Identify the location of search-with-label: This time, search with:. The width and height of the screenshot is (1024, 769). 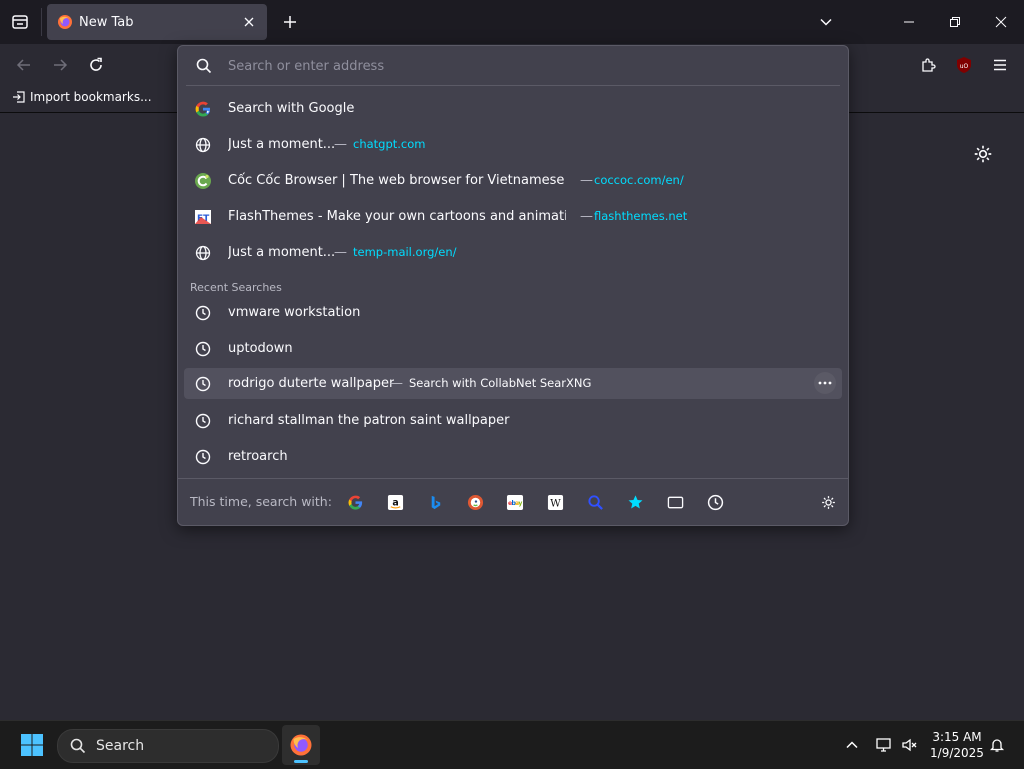
(261, 501).